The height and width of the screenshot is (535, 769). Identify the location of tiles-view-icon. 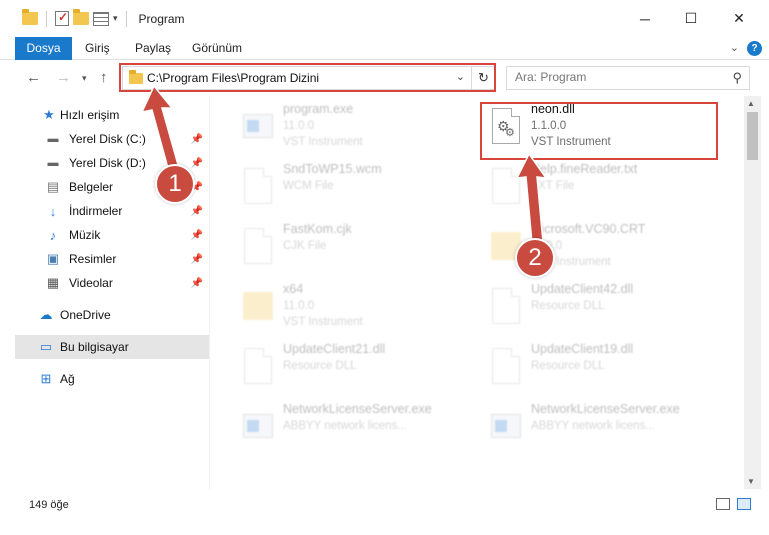
(744, 504).